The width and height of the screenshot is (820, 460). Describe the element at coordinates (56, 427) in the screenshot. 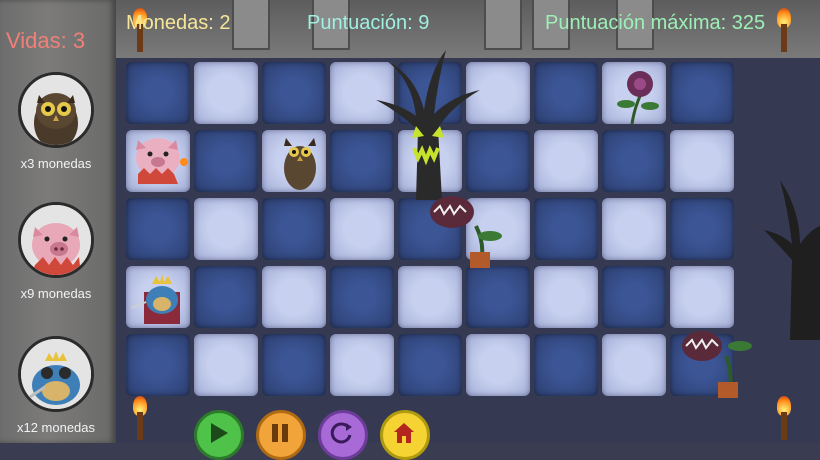

I see `frog-king-cost-label: x12 monedas` at that location.